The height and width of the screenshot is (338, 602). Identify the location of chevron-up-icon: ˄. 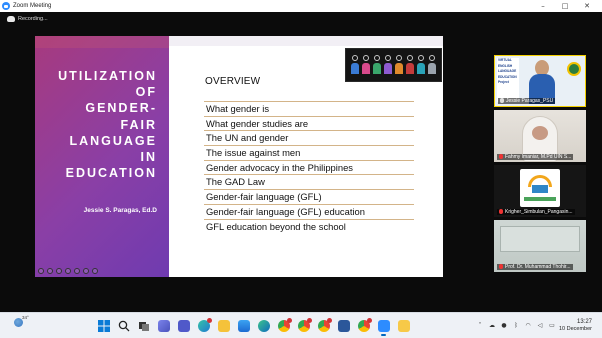
(480, 325).